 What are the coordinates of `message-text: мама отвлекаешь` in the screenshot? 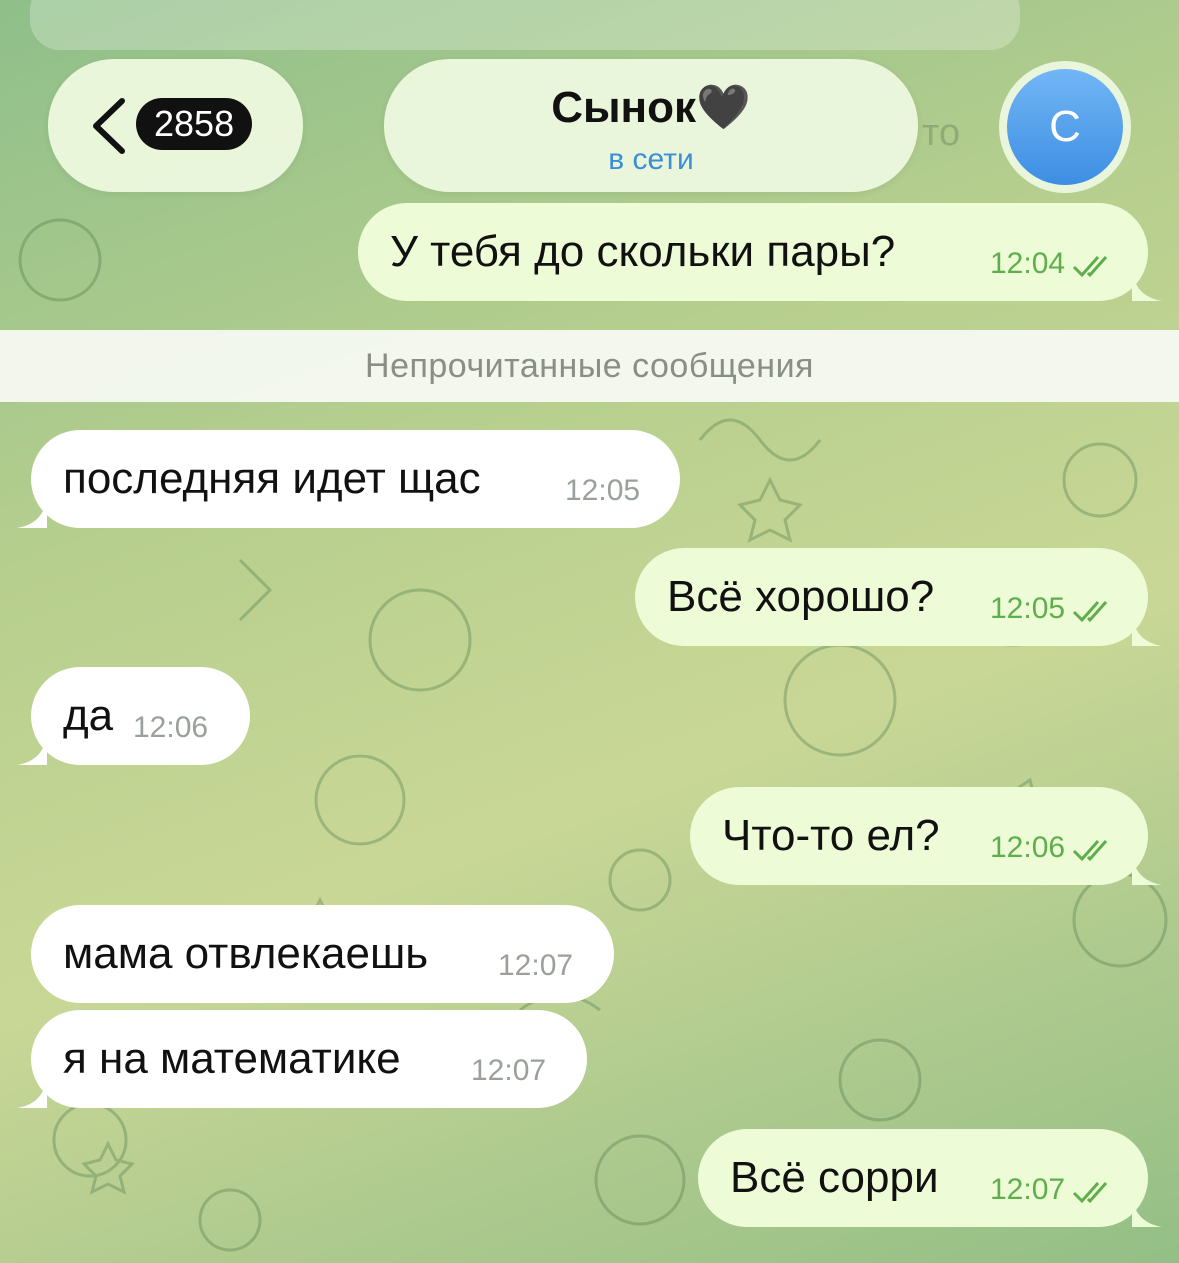 It's located at (246, 953).